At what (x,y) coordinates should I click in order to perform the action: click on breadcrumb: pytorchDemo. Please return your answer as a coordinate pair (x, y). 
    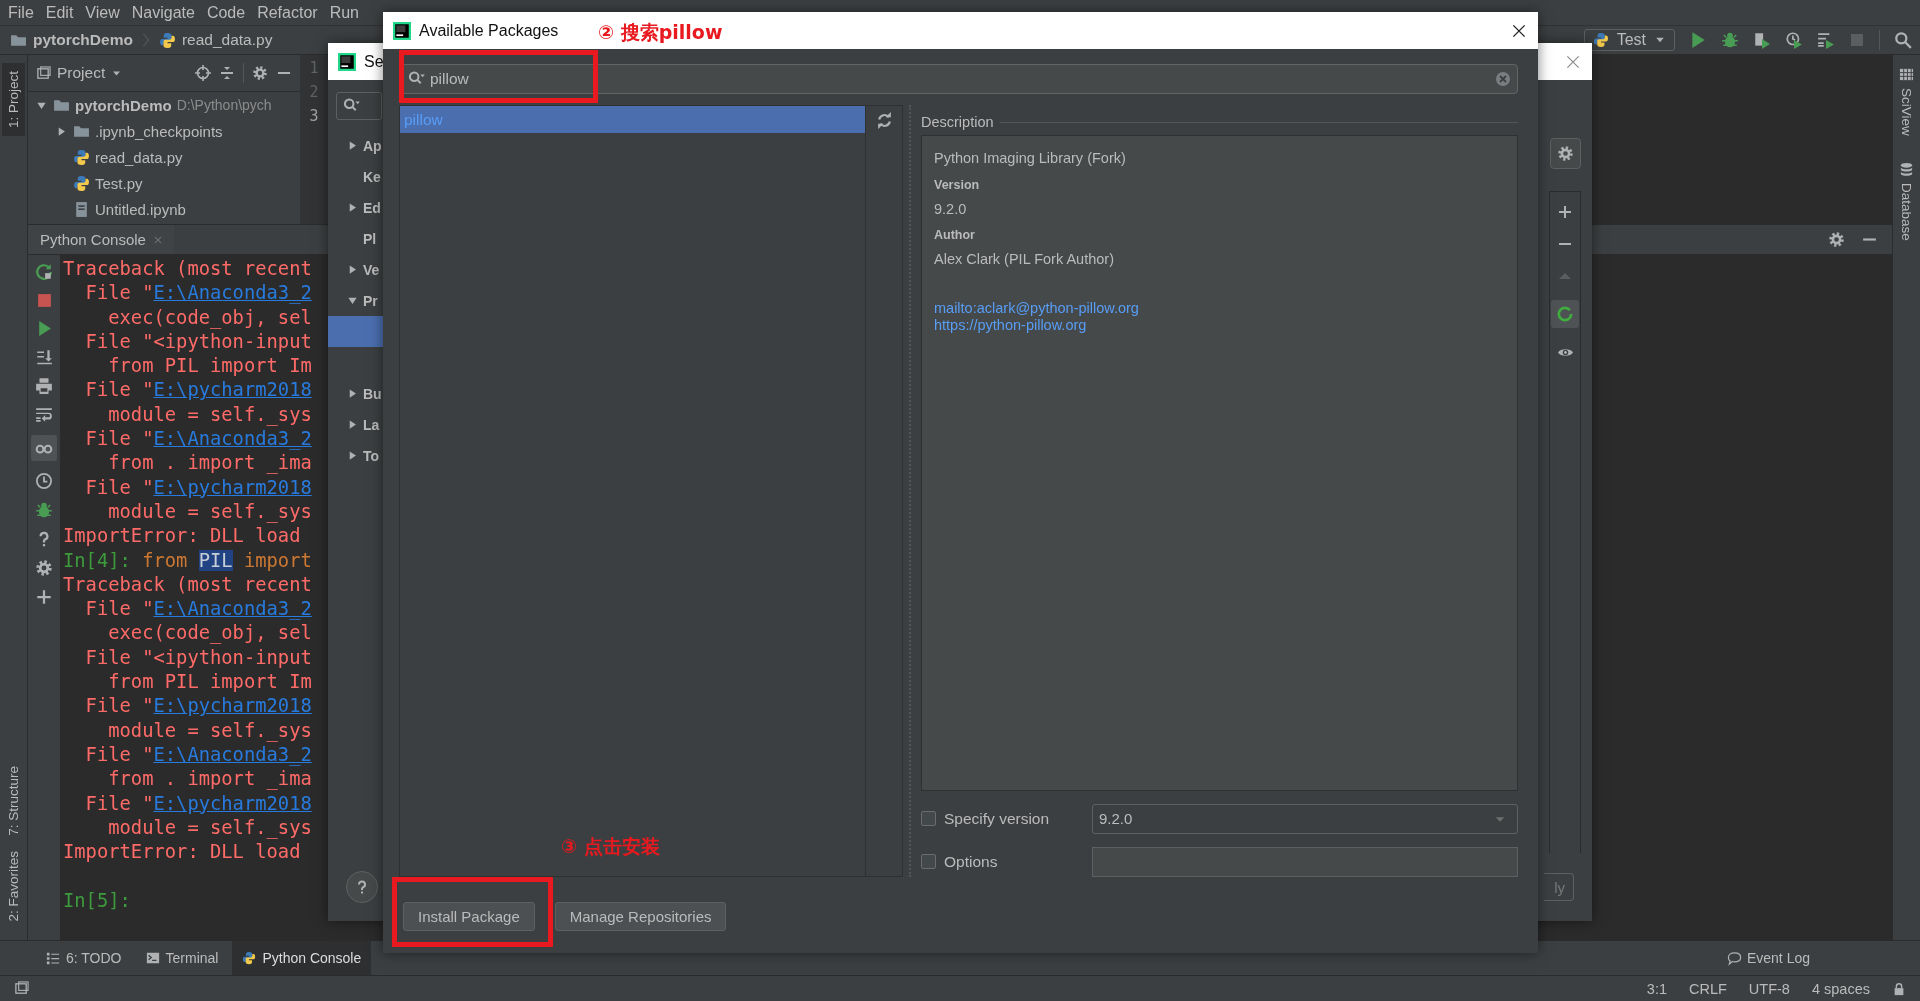
    Looking at the image, I should click on (83, 40).